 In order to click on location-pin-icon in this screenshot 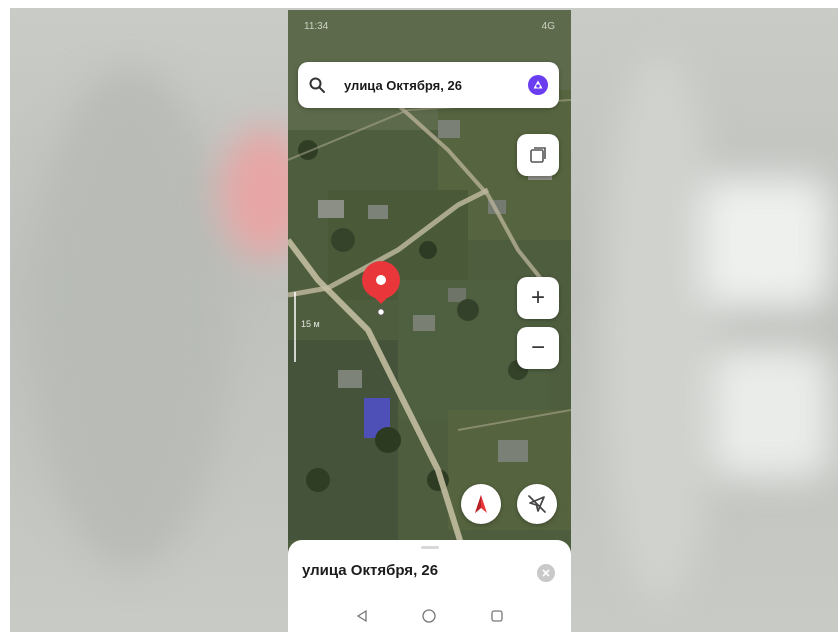, I will do `click(381, 289)`.